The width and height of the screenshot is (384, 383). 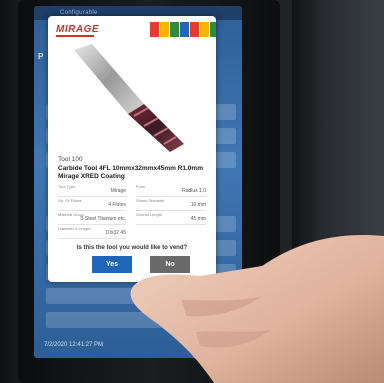 What do you see at coordinates (92, 190) in the screenshot?
I see `spec-tool-type: Tool Type Mirage` at bounding box center [92, 190].